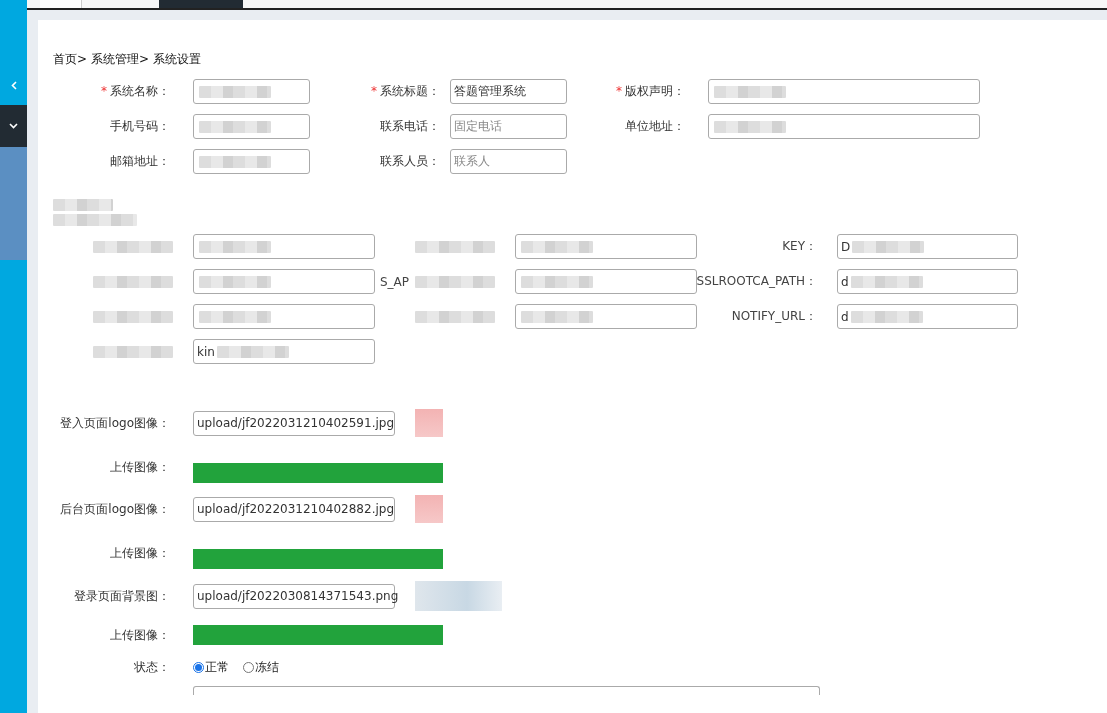  I want to click on radio-option: 冻结, so click(261, 667).